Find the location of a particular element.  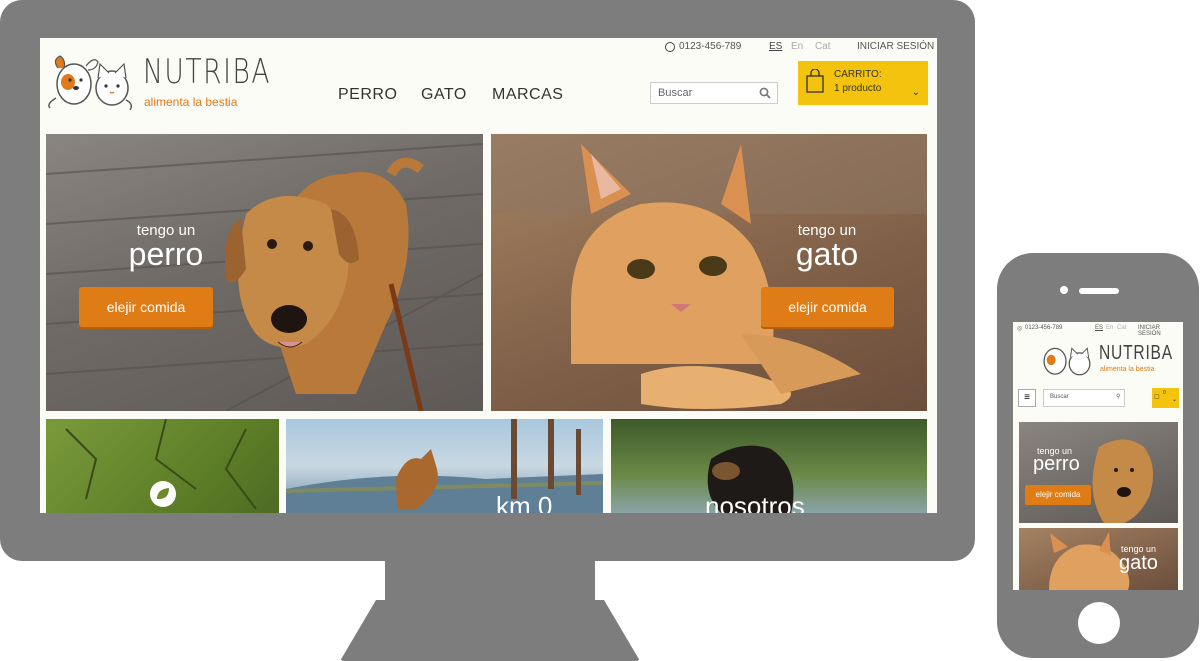

mobile-phone-number: 0123-456-789 is located at coordinates (1043, 328).